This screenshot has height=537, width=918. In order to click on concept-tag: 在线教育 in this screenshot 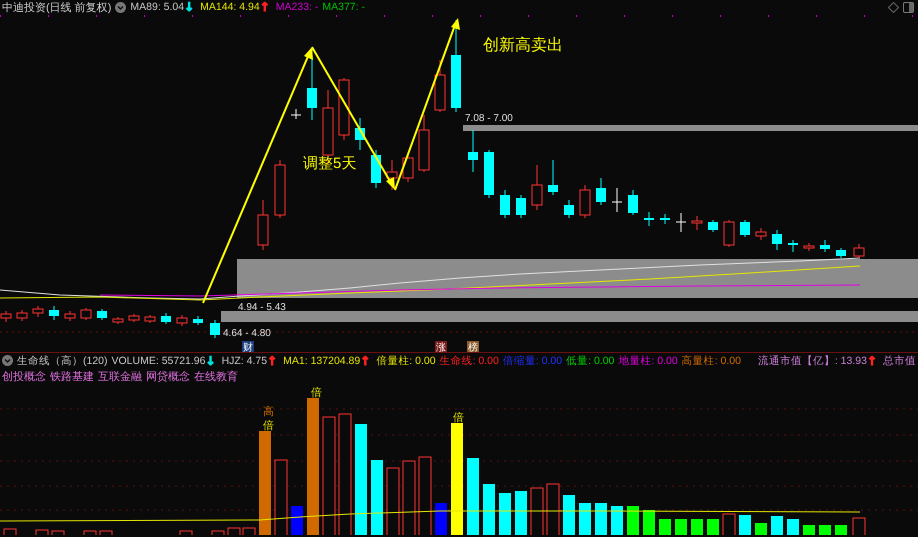, I will do `click(216, 376)`.